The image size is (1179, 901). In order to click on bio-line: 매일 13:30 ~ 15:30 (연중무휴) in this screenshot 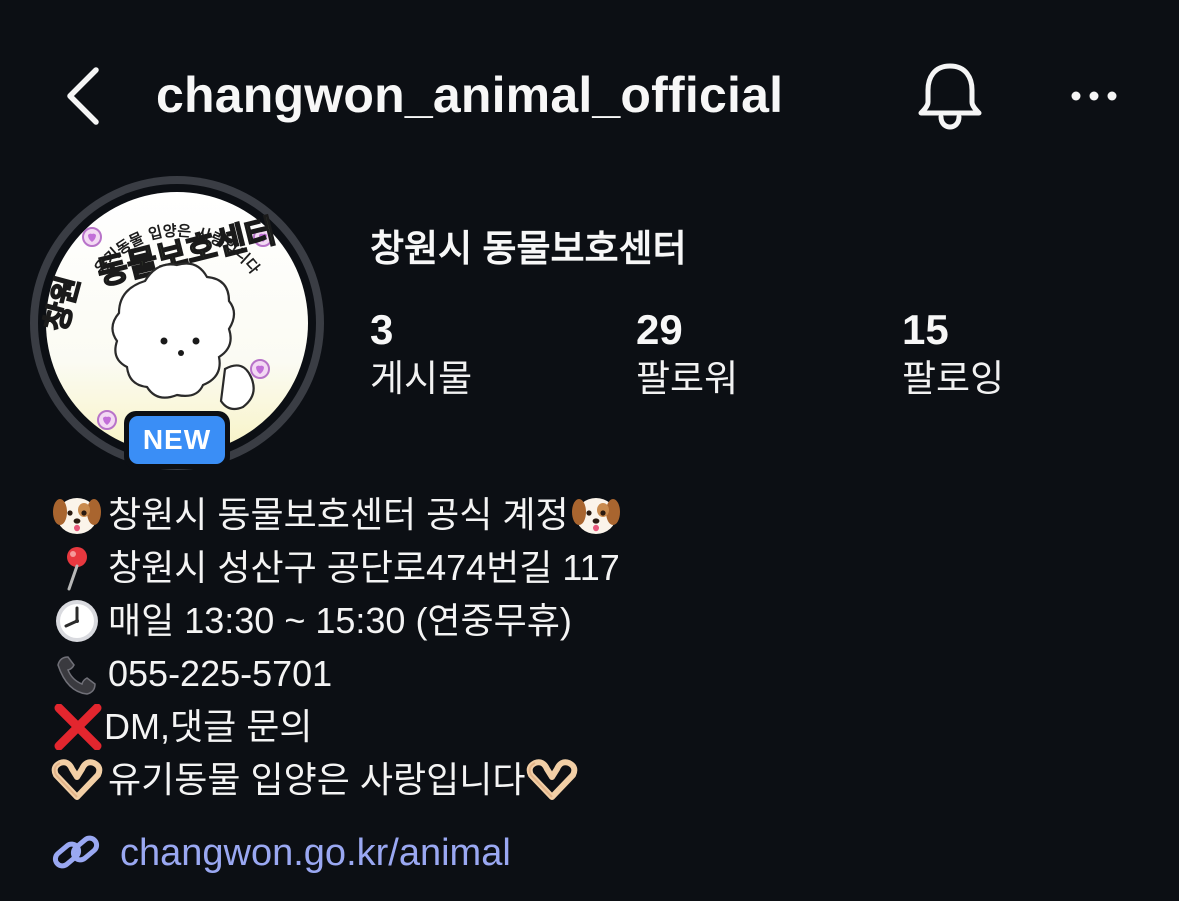, I will do `click(600, 620)`.